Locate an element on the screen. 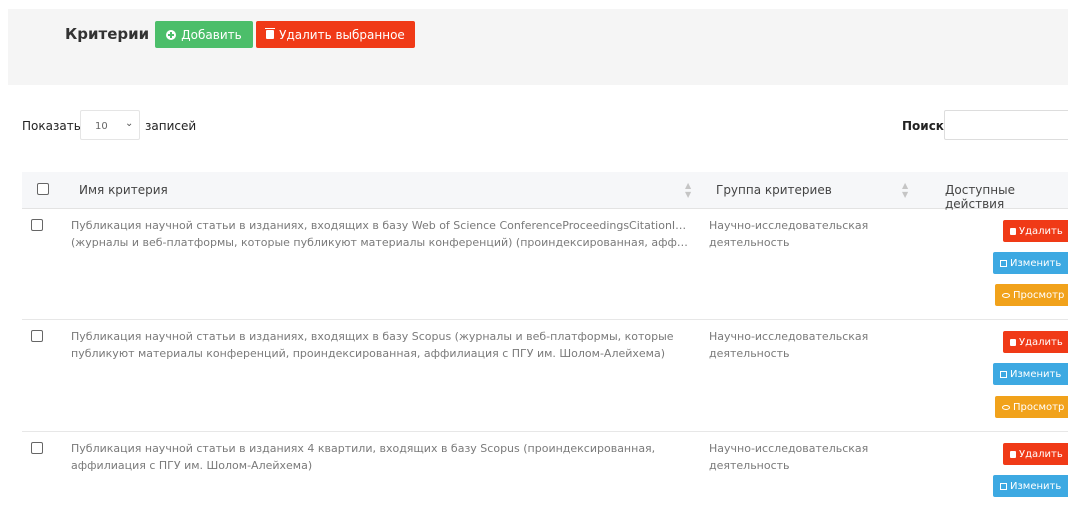 The height and width of the screenshot is (512, 1068). select-all-checkbox is located at coordinates (43, 189).